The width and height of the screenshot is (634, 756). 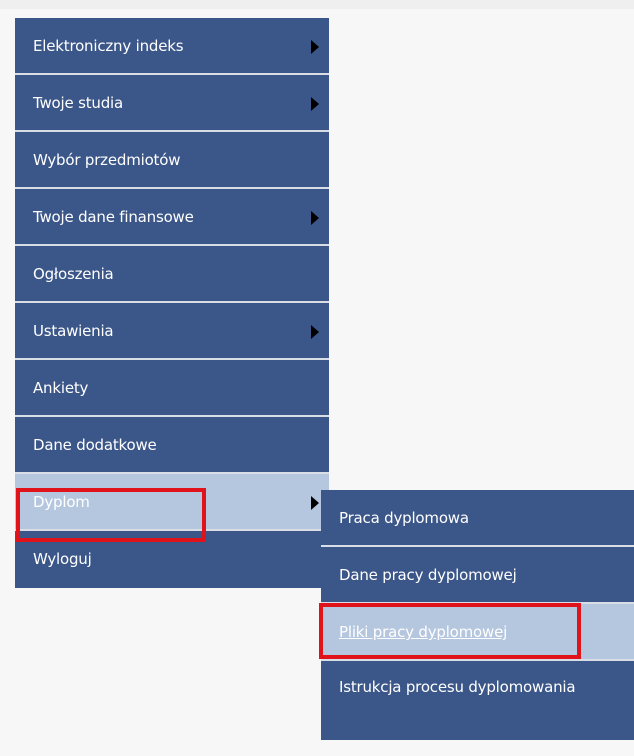 I want to click on submenu-item-label: Istrukcja procesu dyplomowania, so click(x=457, y=687).